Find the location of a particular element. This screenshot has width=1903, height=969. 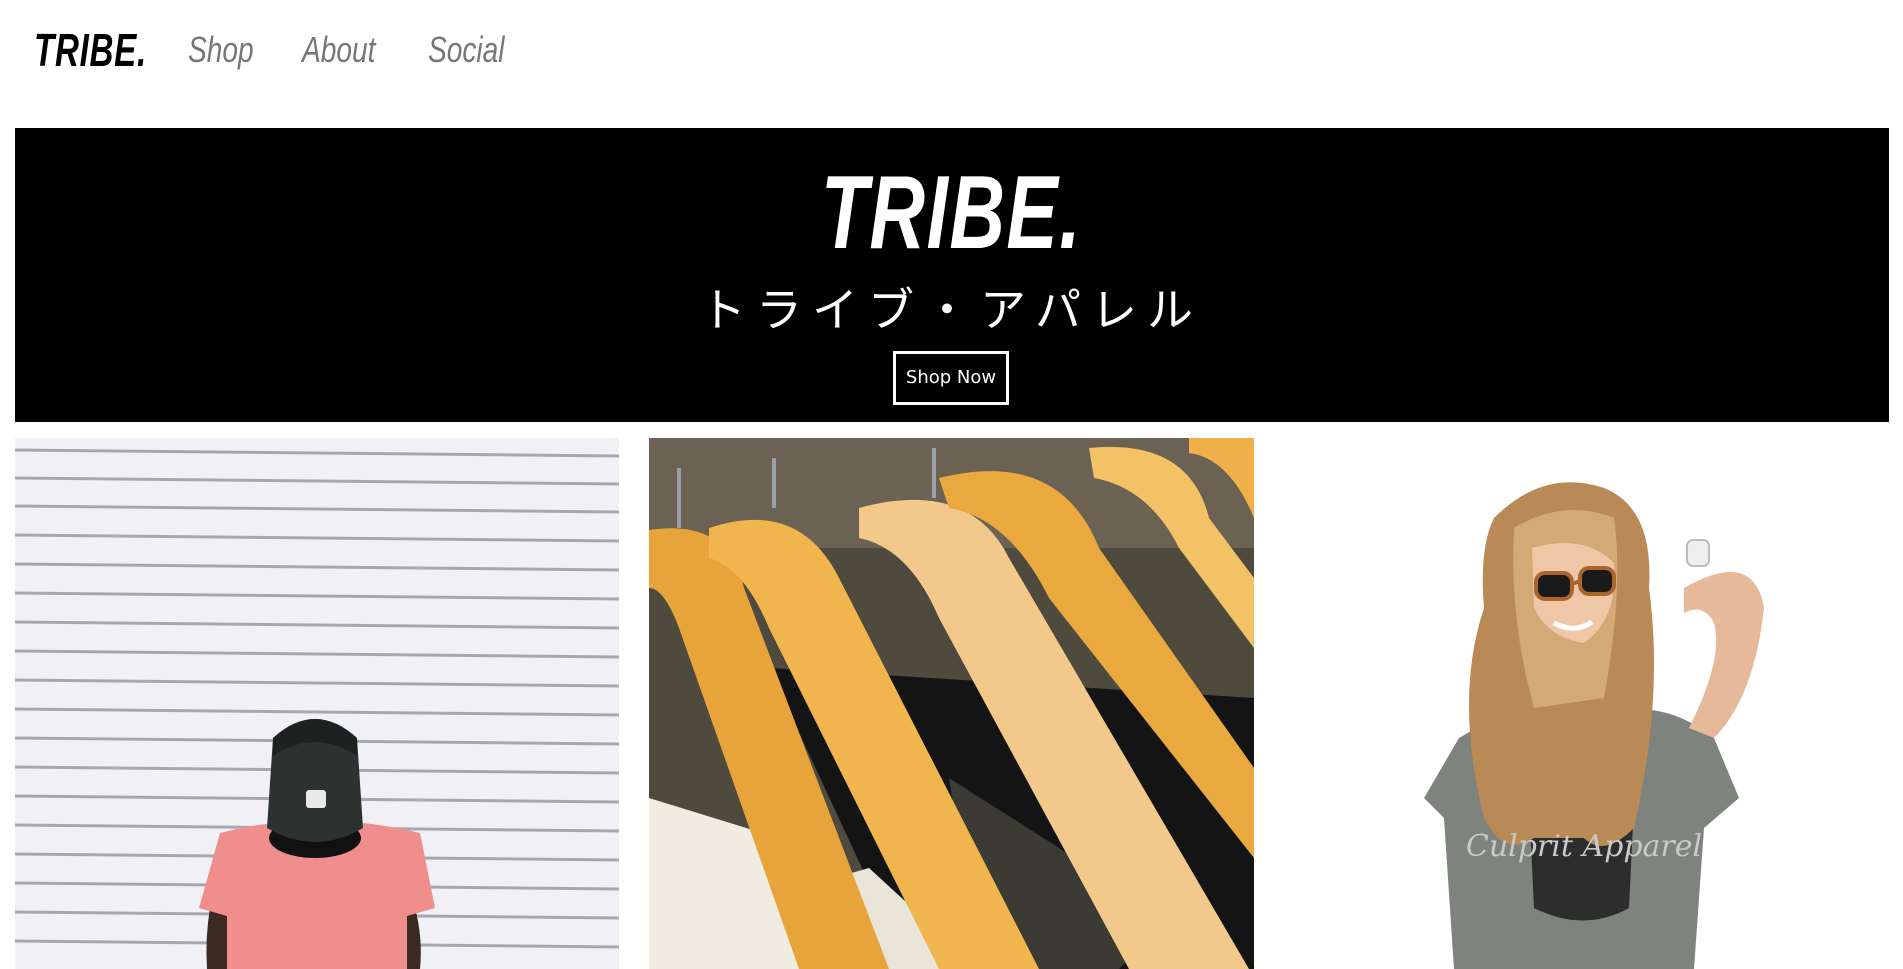

hero-title: TRIBE. is located at coordinates (951, 213).